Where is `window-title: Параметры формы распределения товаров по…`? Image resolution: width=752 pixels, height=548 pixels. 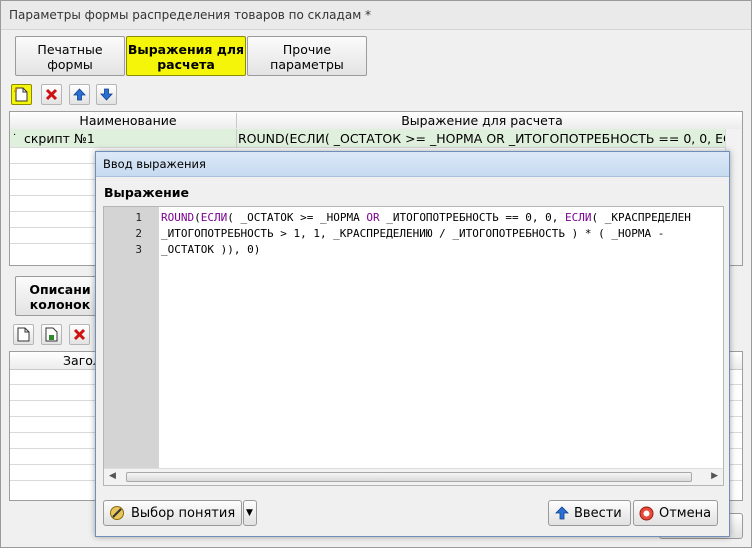
window-title: Параметры формы распределения товаров по… is located at coordinates (190, 15).